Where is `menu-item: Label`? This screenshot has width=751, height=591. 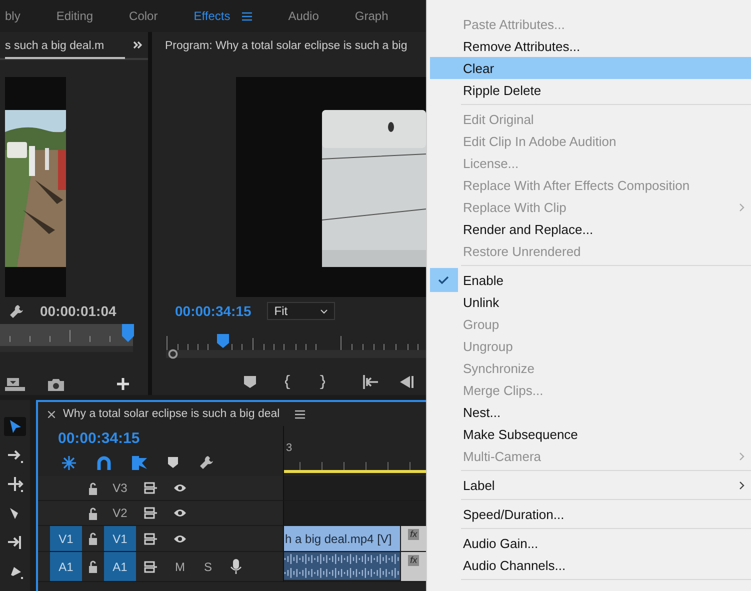
menu-item: Label is located at coordinates (590, 485).